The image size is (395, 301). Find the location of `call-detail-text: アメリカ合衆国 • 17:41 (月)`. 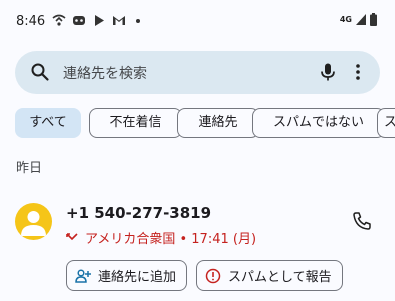

call-detail-text: アメリカ合衆国 • 17:41 (月) is located at coordinates (171, 239).